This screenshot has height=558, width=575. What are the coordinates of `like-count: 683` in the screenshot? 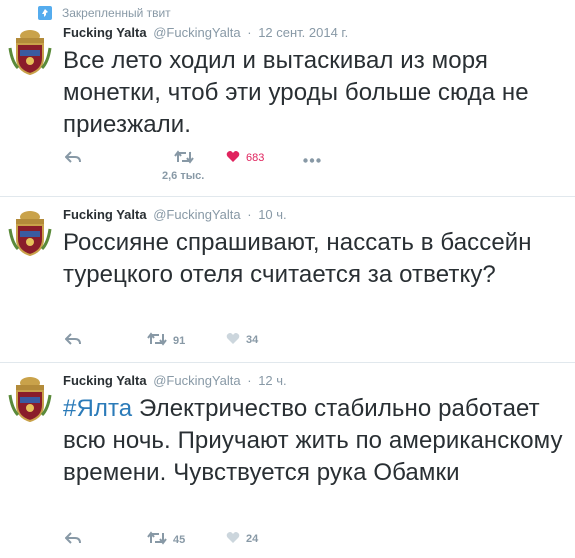 It's located at (255, 158).